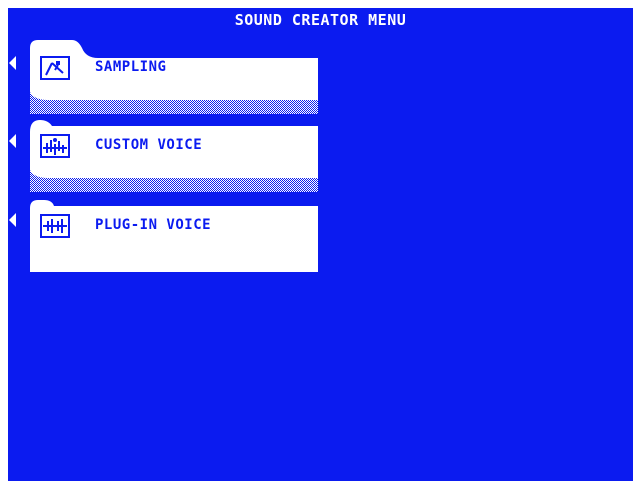 The height and width of the screenshot is (481, 641). Describe the element at coordinates (149, 145) in the screenshot. I see `menu-item-label: CUSTOM VOICE` at that location.